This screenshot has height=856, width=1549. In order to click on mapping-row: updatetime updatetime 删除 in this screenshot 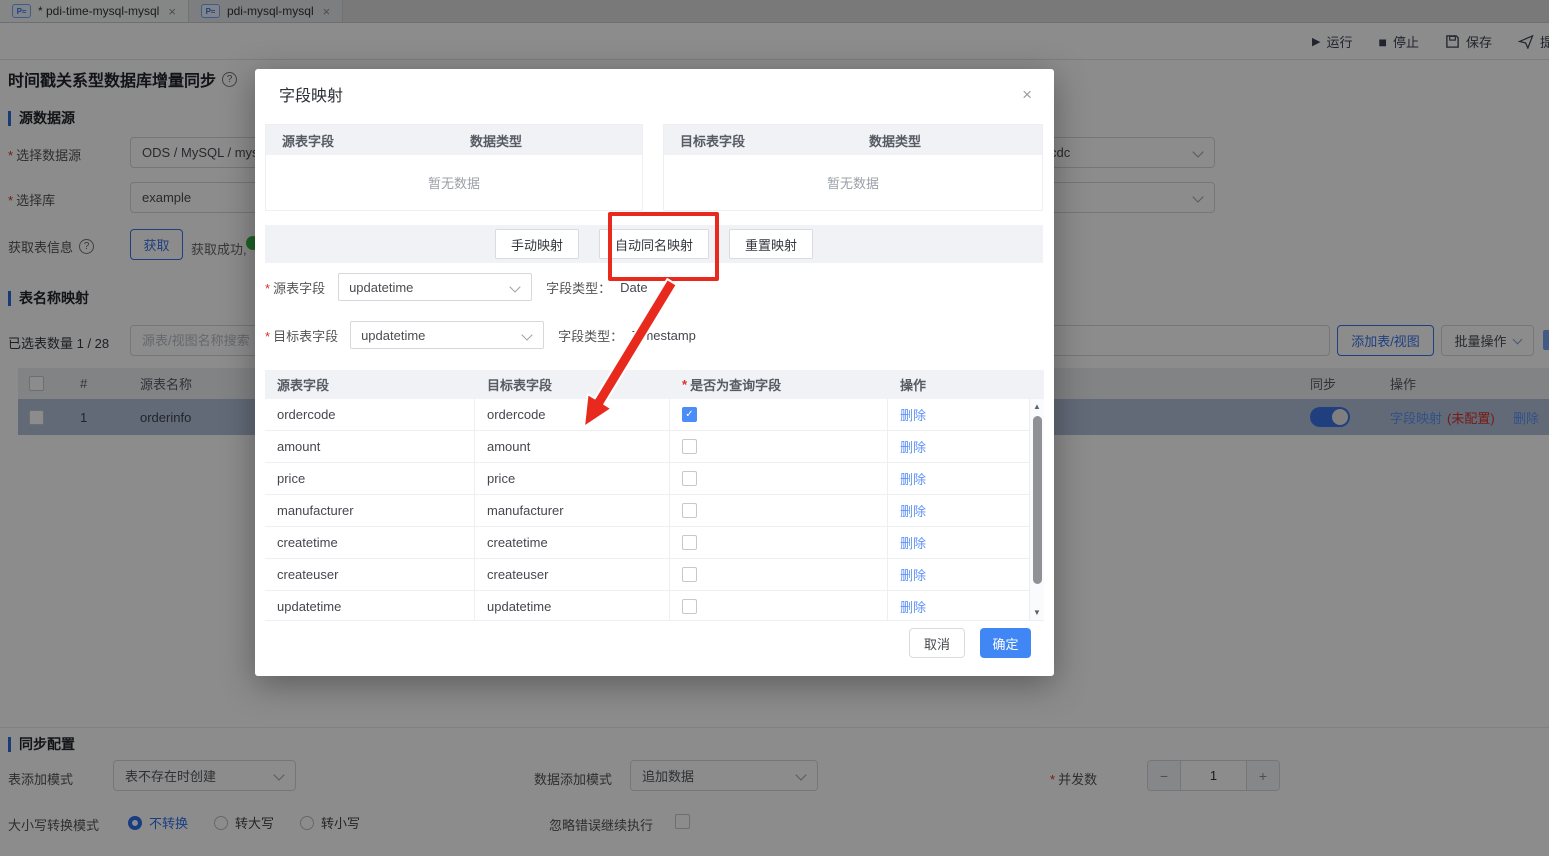, I will do `click(654, 605)`.